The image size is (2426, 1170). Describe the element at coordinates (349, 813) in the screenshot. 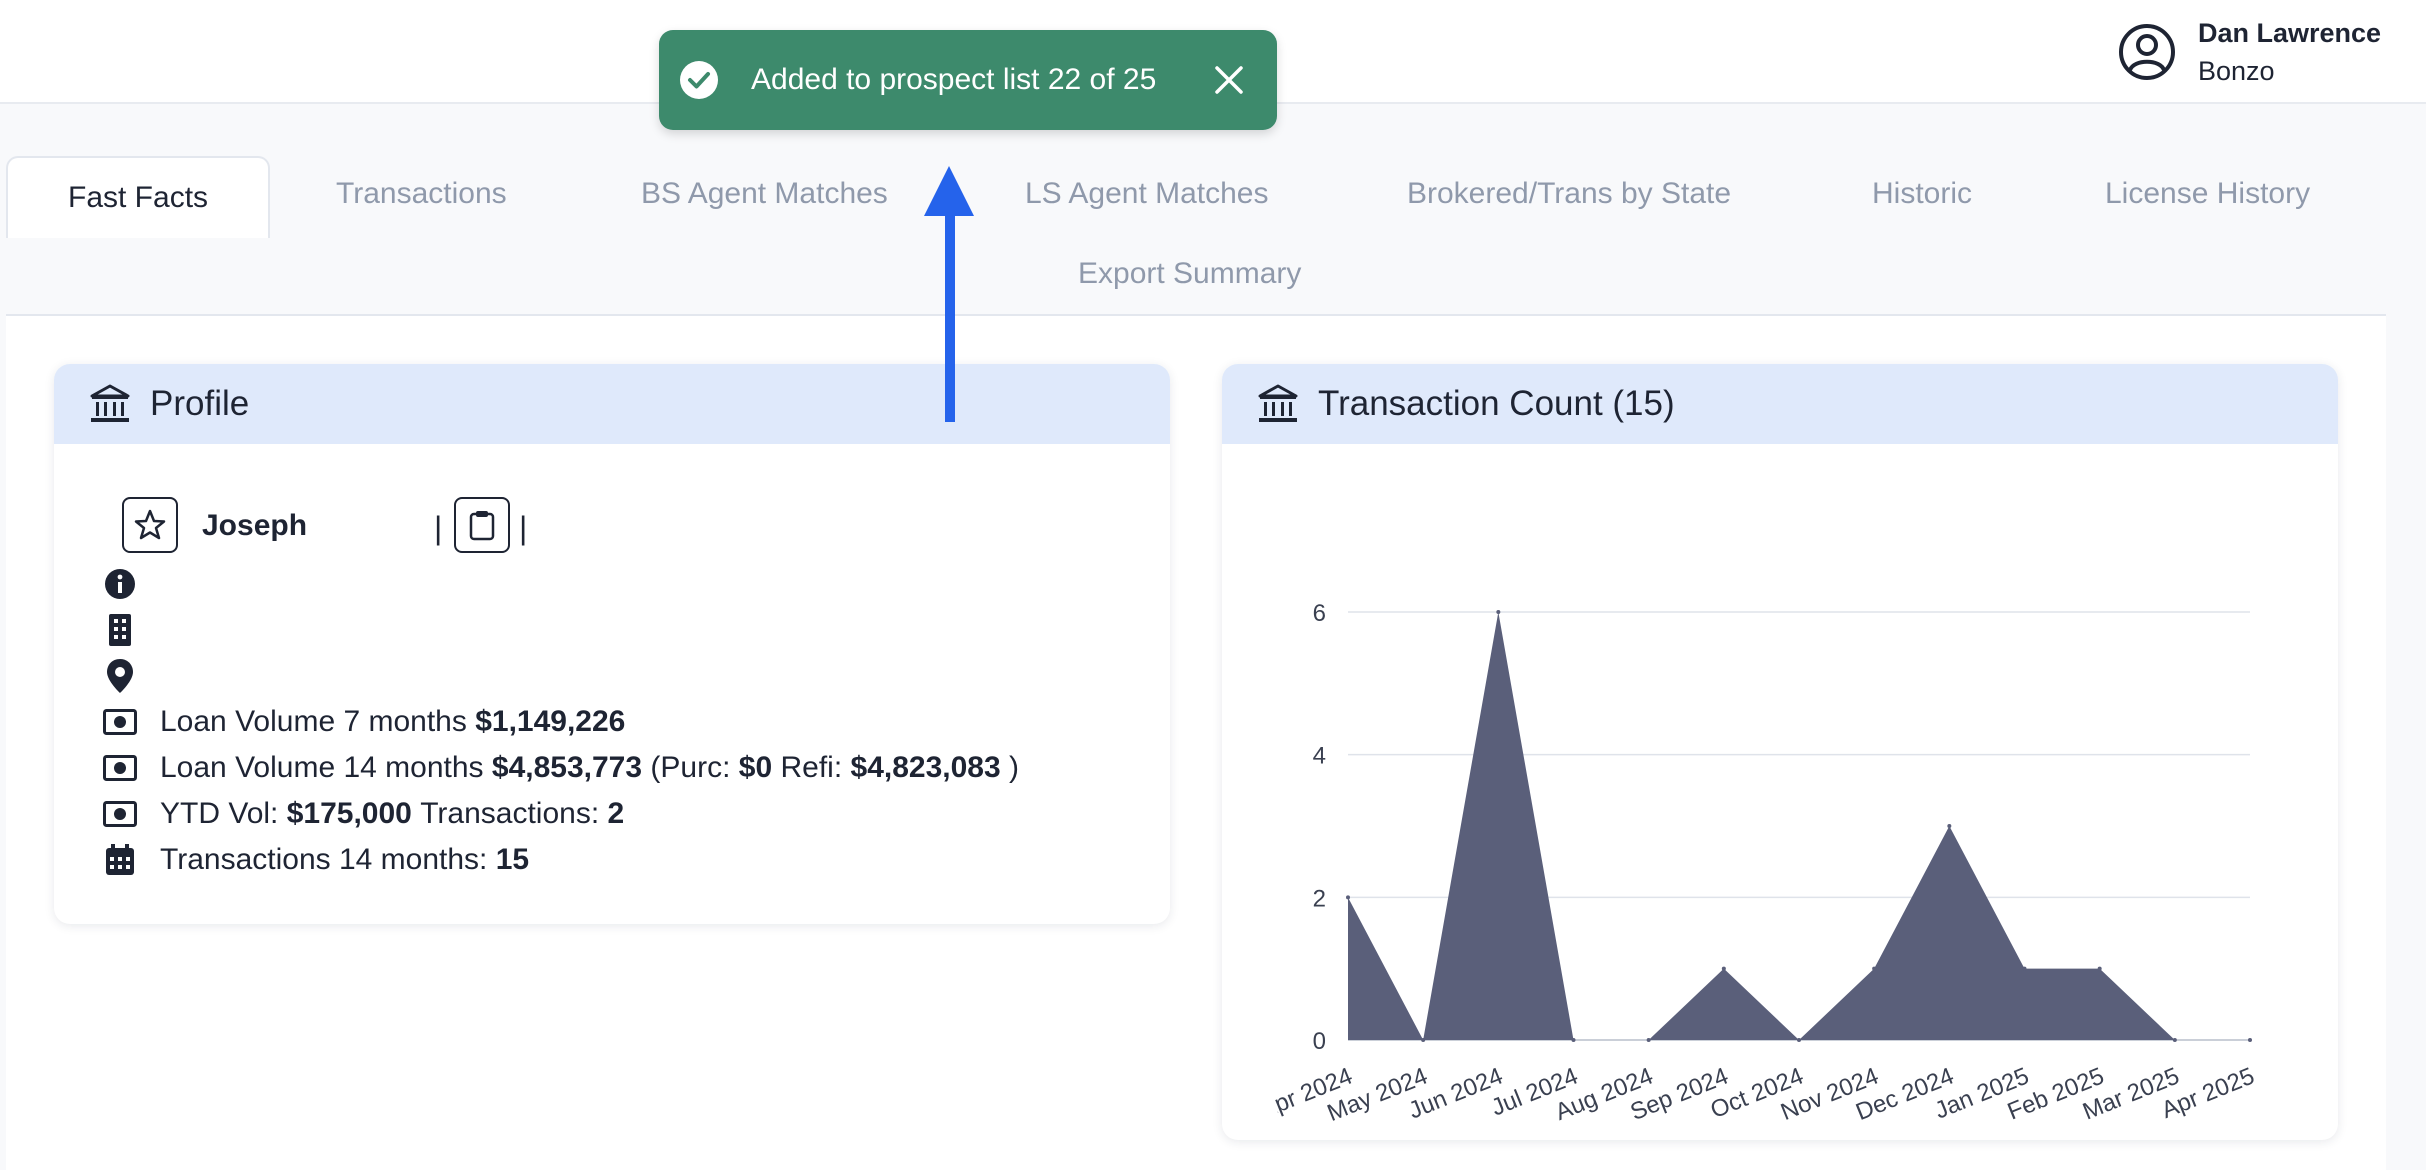

I see `ytd-value: $175,000` at that location.